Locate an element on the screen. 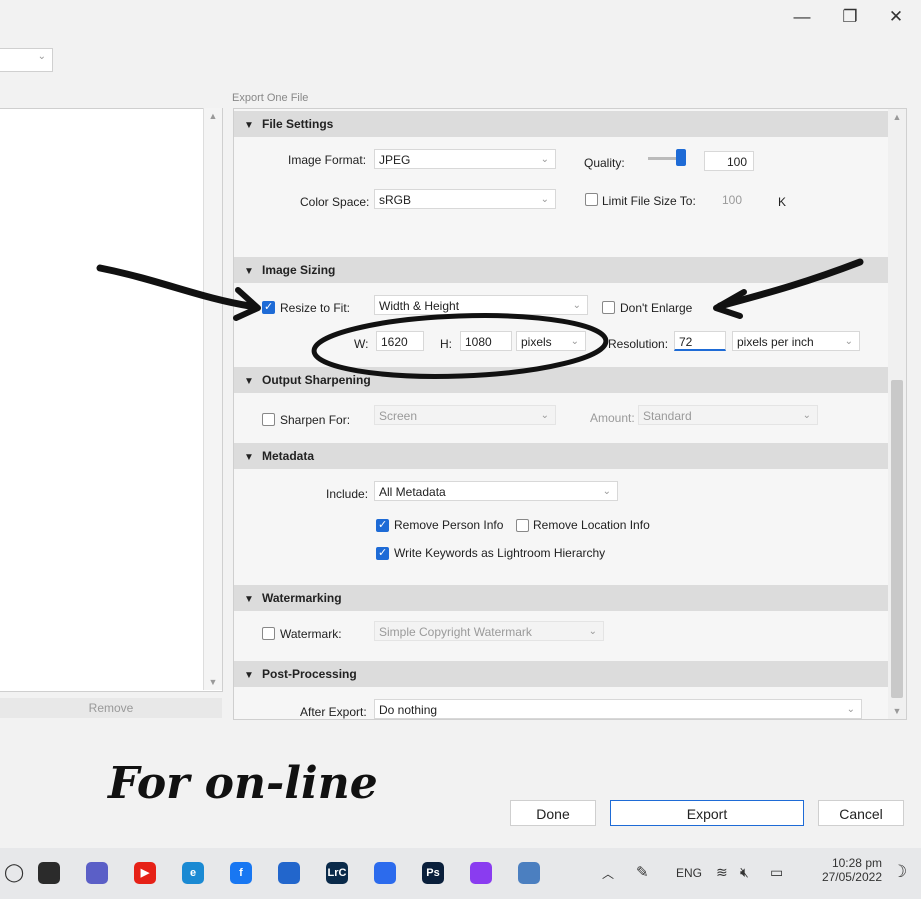 Image resolution: width=921 pixels, height=899 pixels. battery-icon: ▭ is located at coordinates (776, 872).